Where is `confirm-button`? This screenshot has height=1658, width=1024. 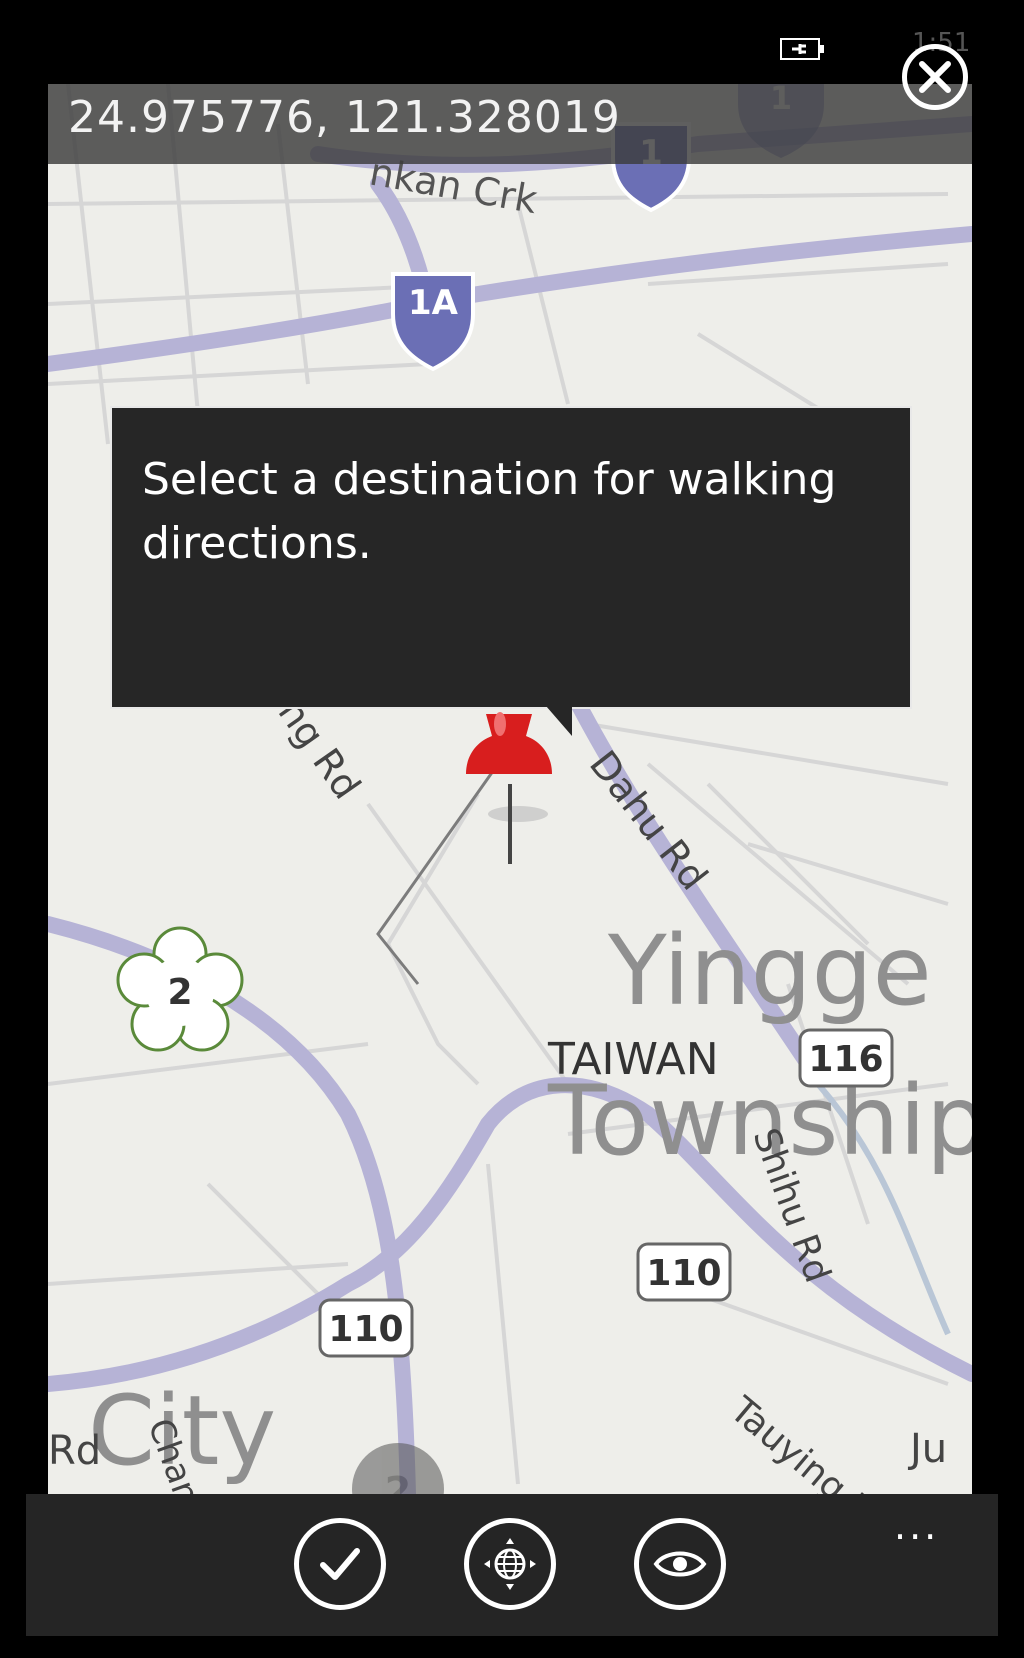
confirm-button is located at coordinates (340, 1564).